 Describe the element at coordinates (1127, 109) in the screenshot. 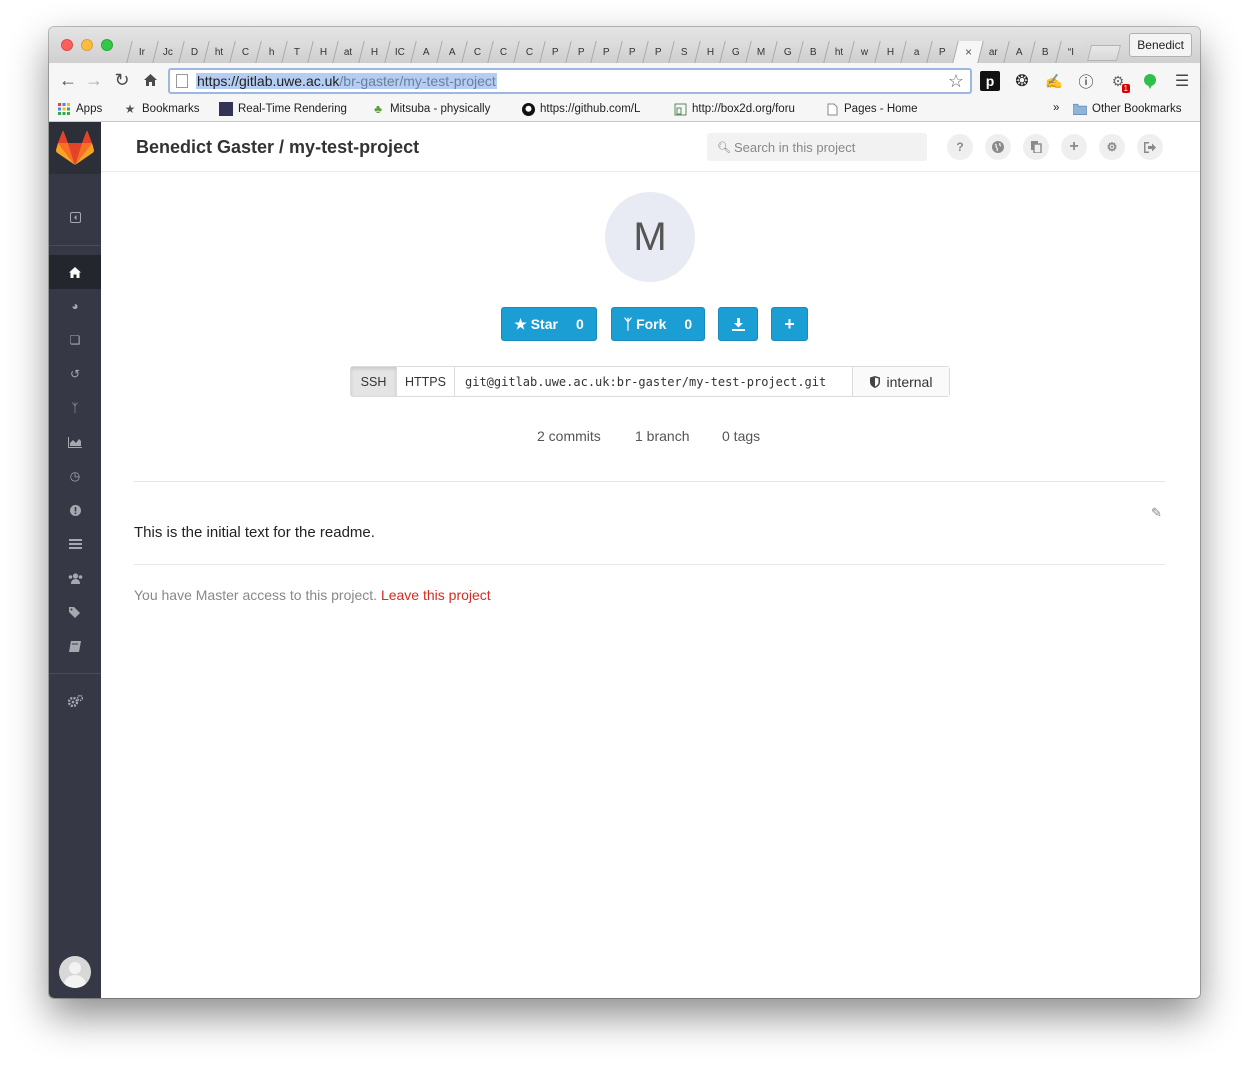

I see `bookmark-other: Other Bookmarks` at that location.